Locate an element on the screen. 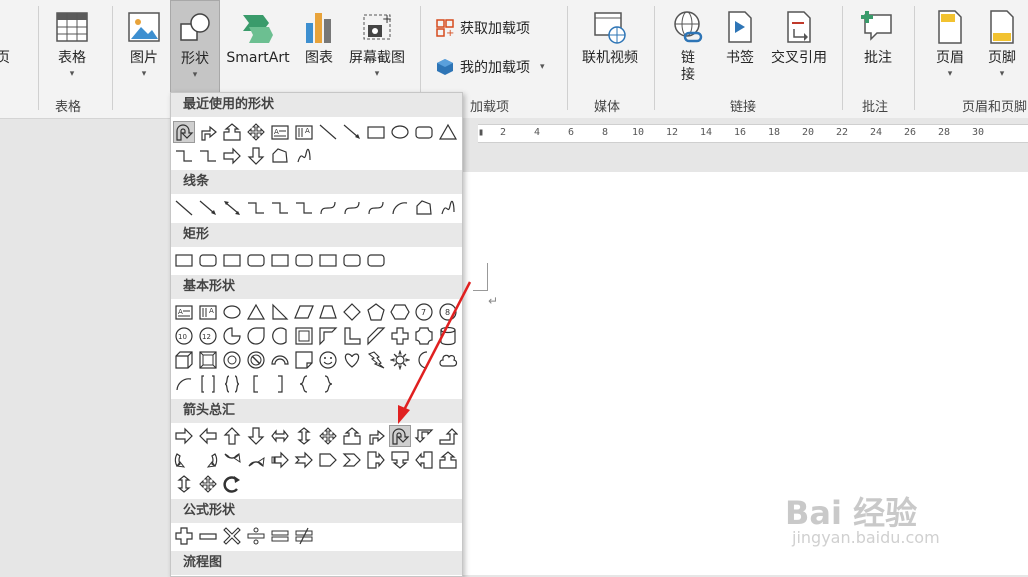 The width and height of the screenshot is (1028, 577). bevel-icon is located at coordinates (208, 360).